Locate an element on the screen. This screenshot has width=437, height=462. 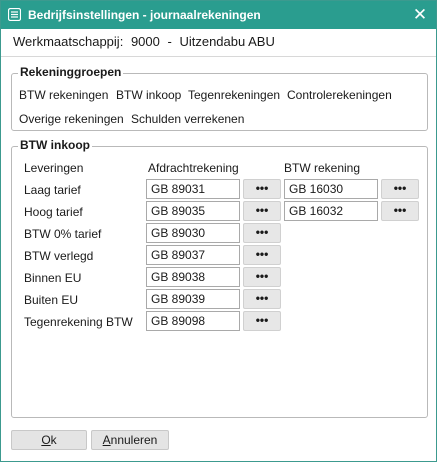
link-btw-rekeningen: BTW rekeningen is located at coordinates (63, 95).